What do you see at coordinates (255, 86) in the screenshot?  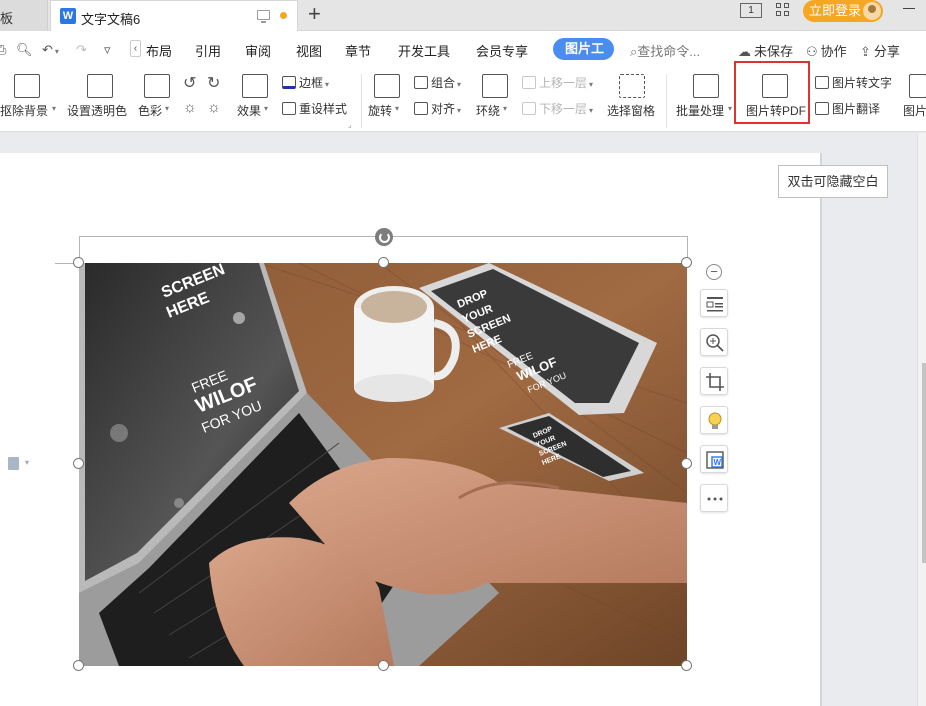 I see `effects-icon` at bounding box center [255, 86].